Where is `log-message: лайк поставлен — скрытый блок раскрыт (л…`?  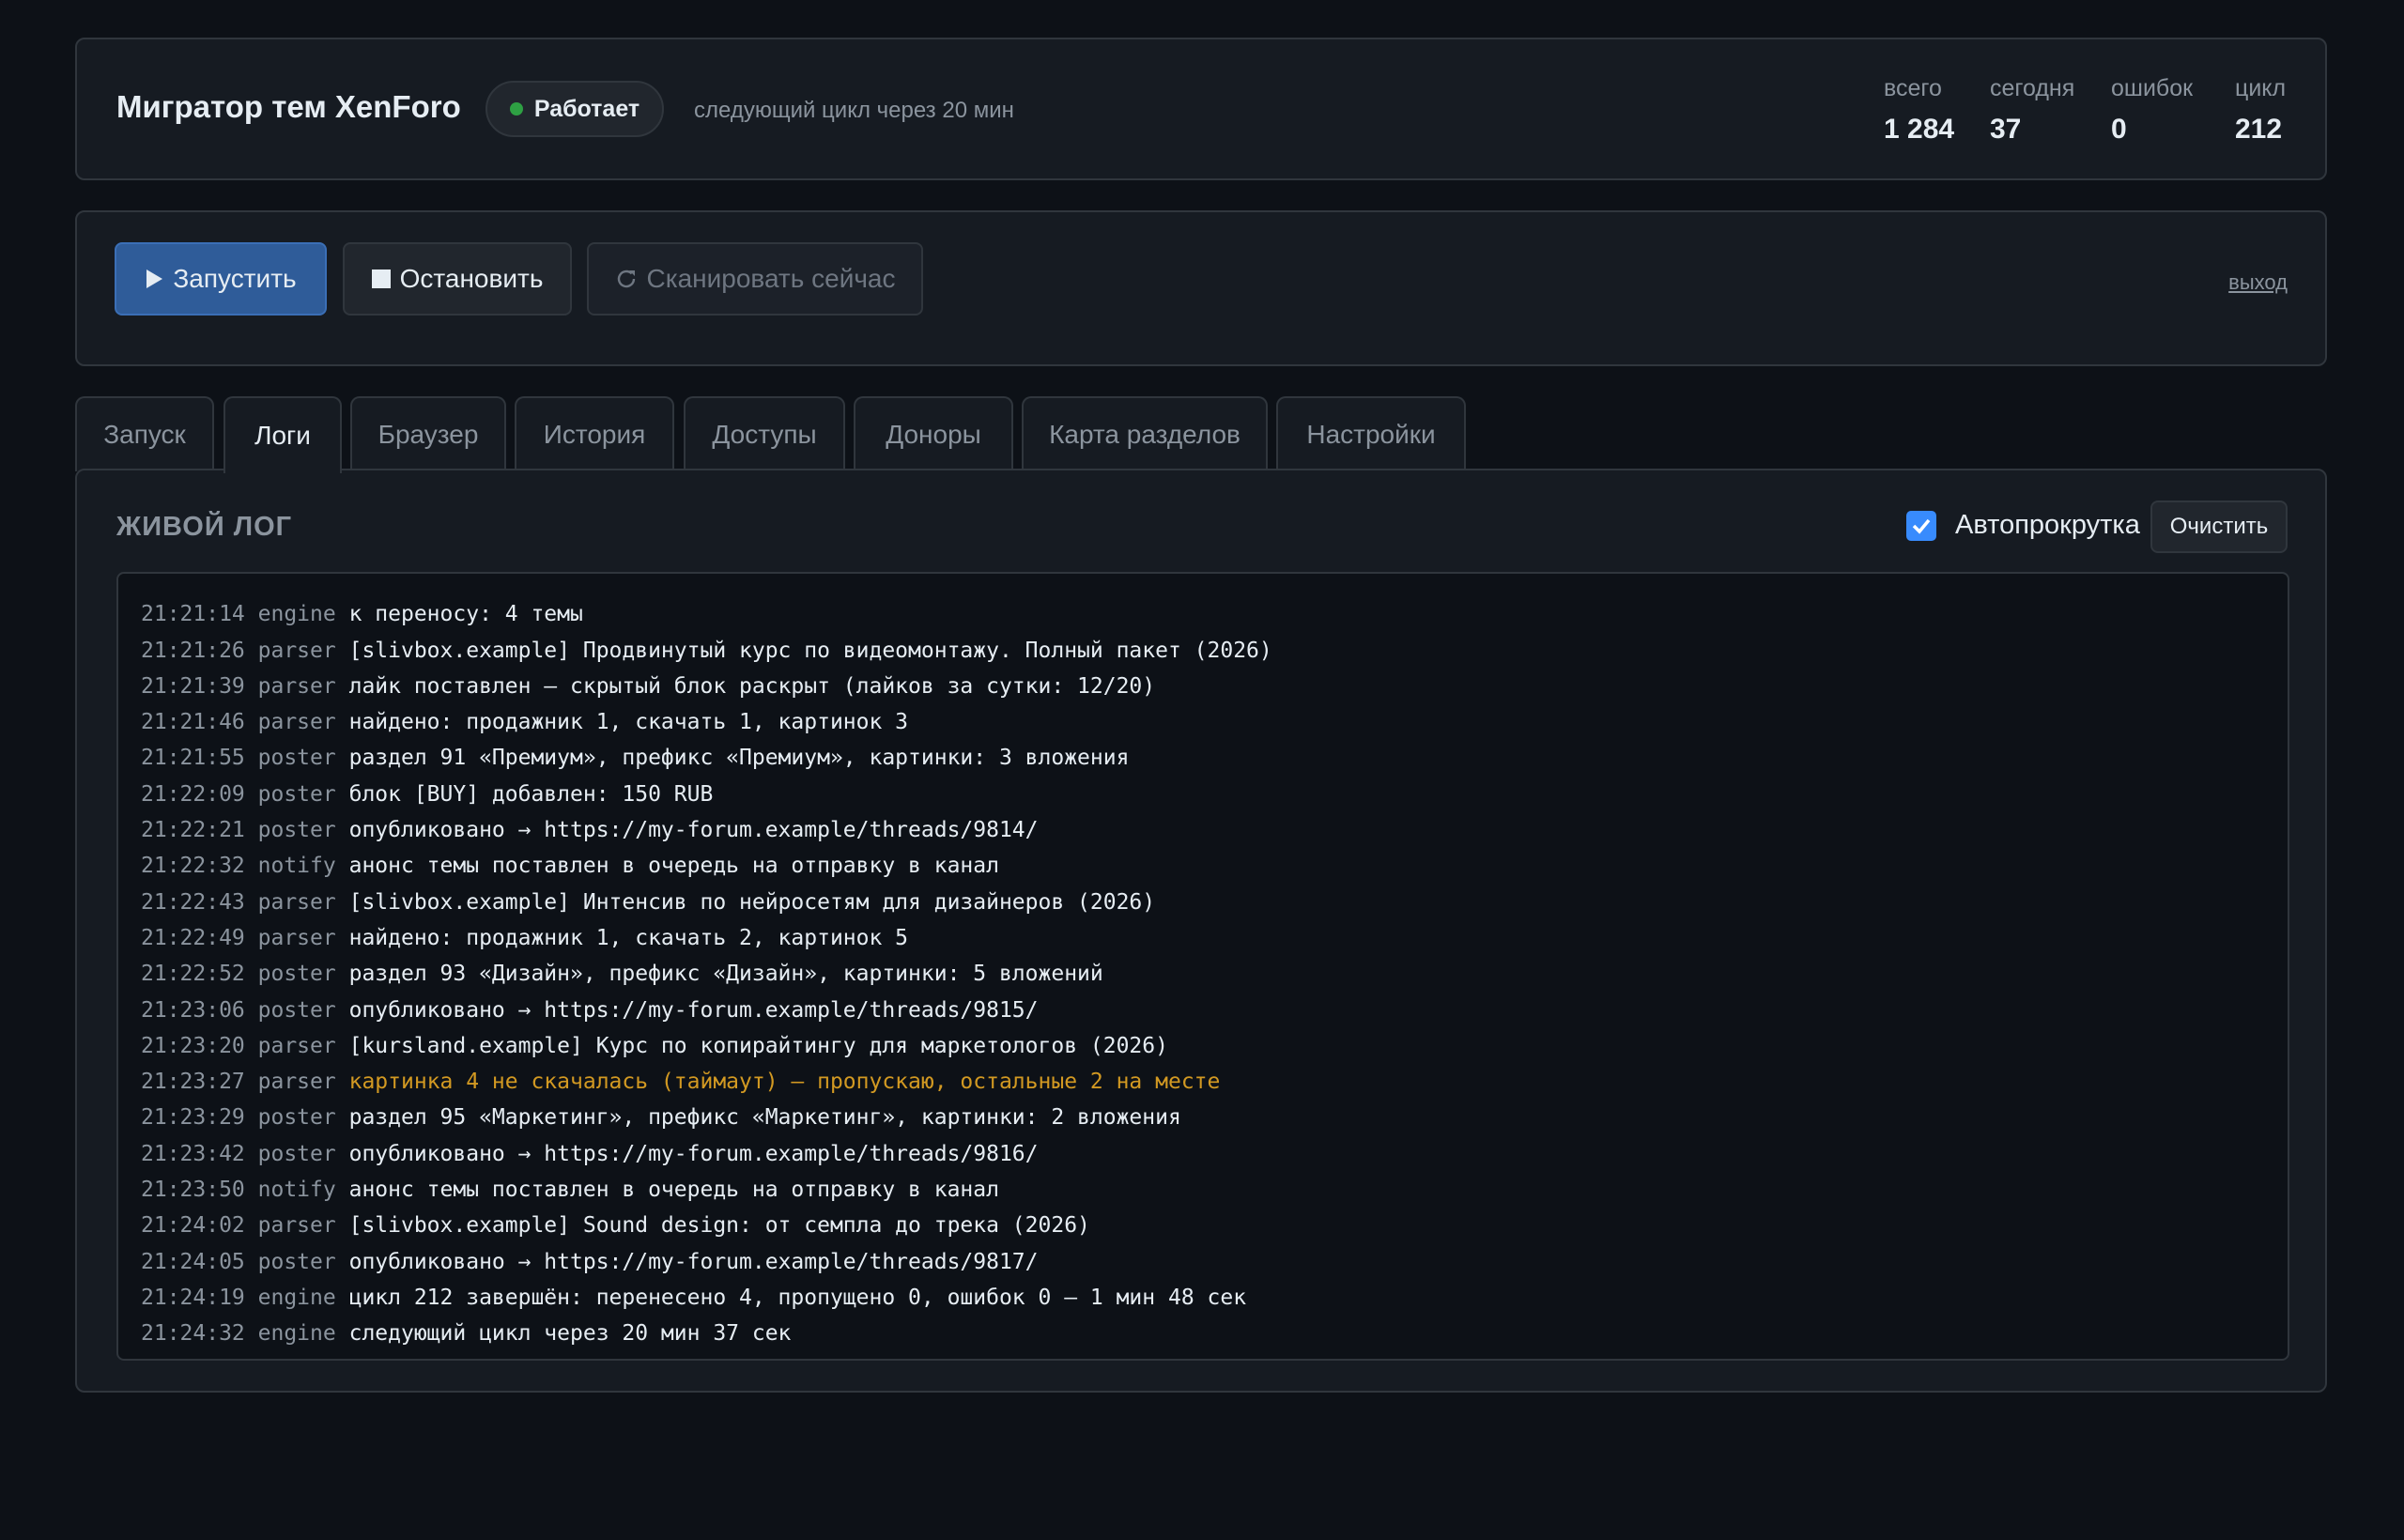
log-message: лайк поставлен — скрытый блок раскрыт (л… is located at coordinates (752, 686).